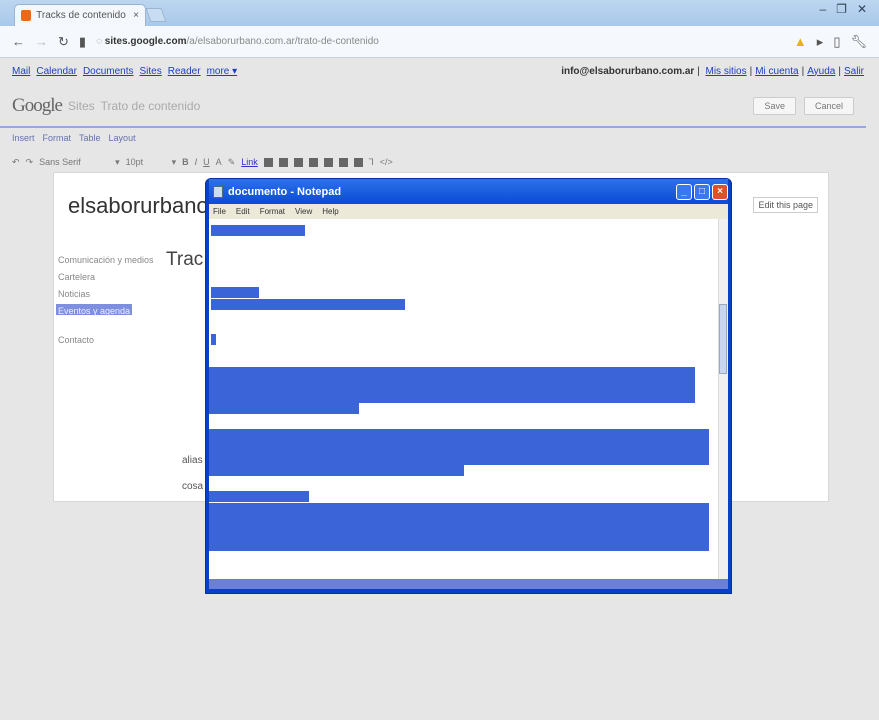 This screenshot has width=879, height=720. I want to click on outdent-icon, so click(298, 162).